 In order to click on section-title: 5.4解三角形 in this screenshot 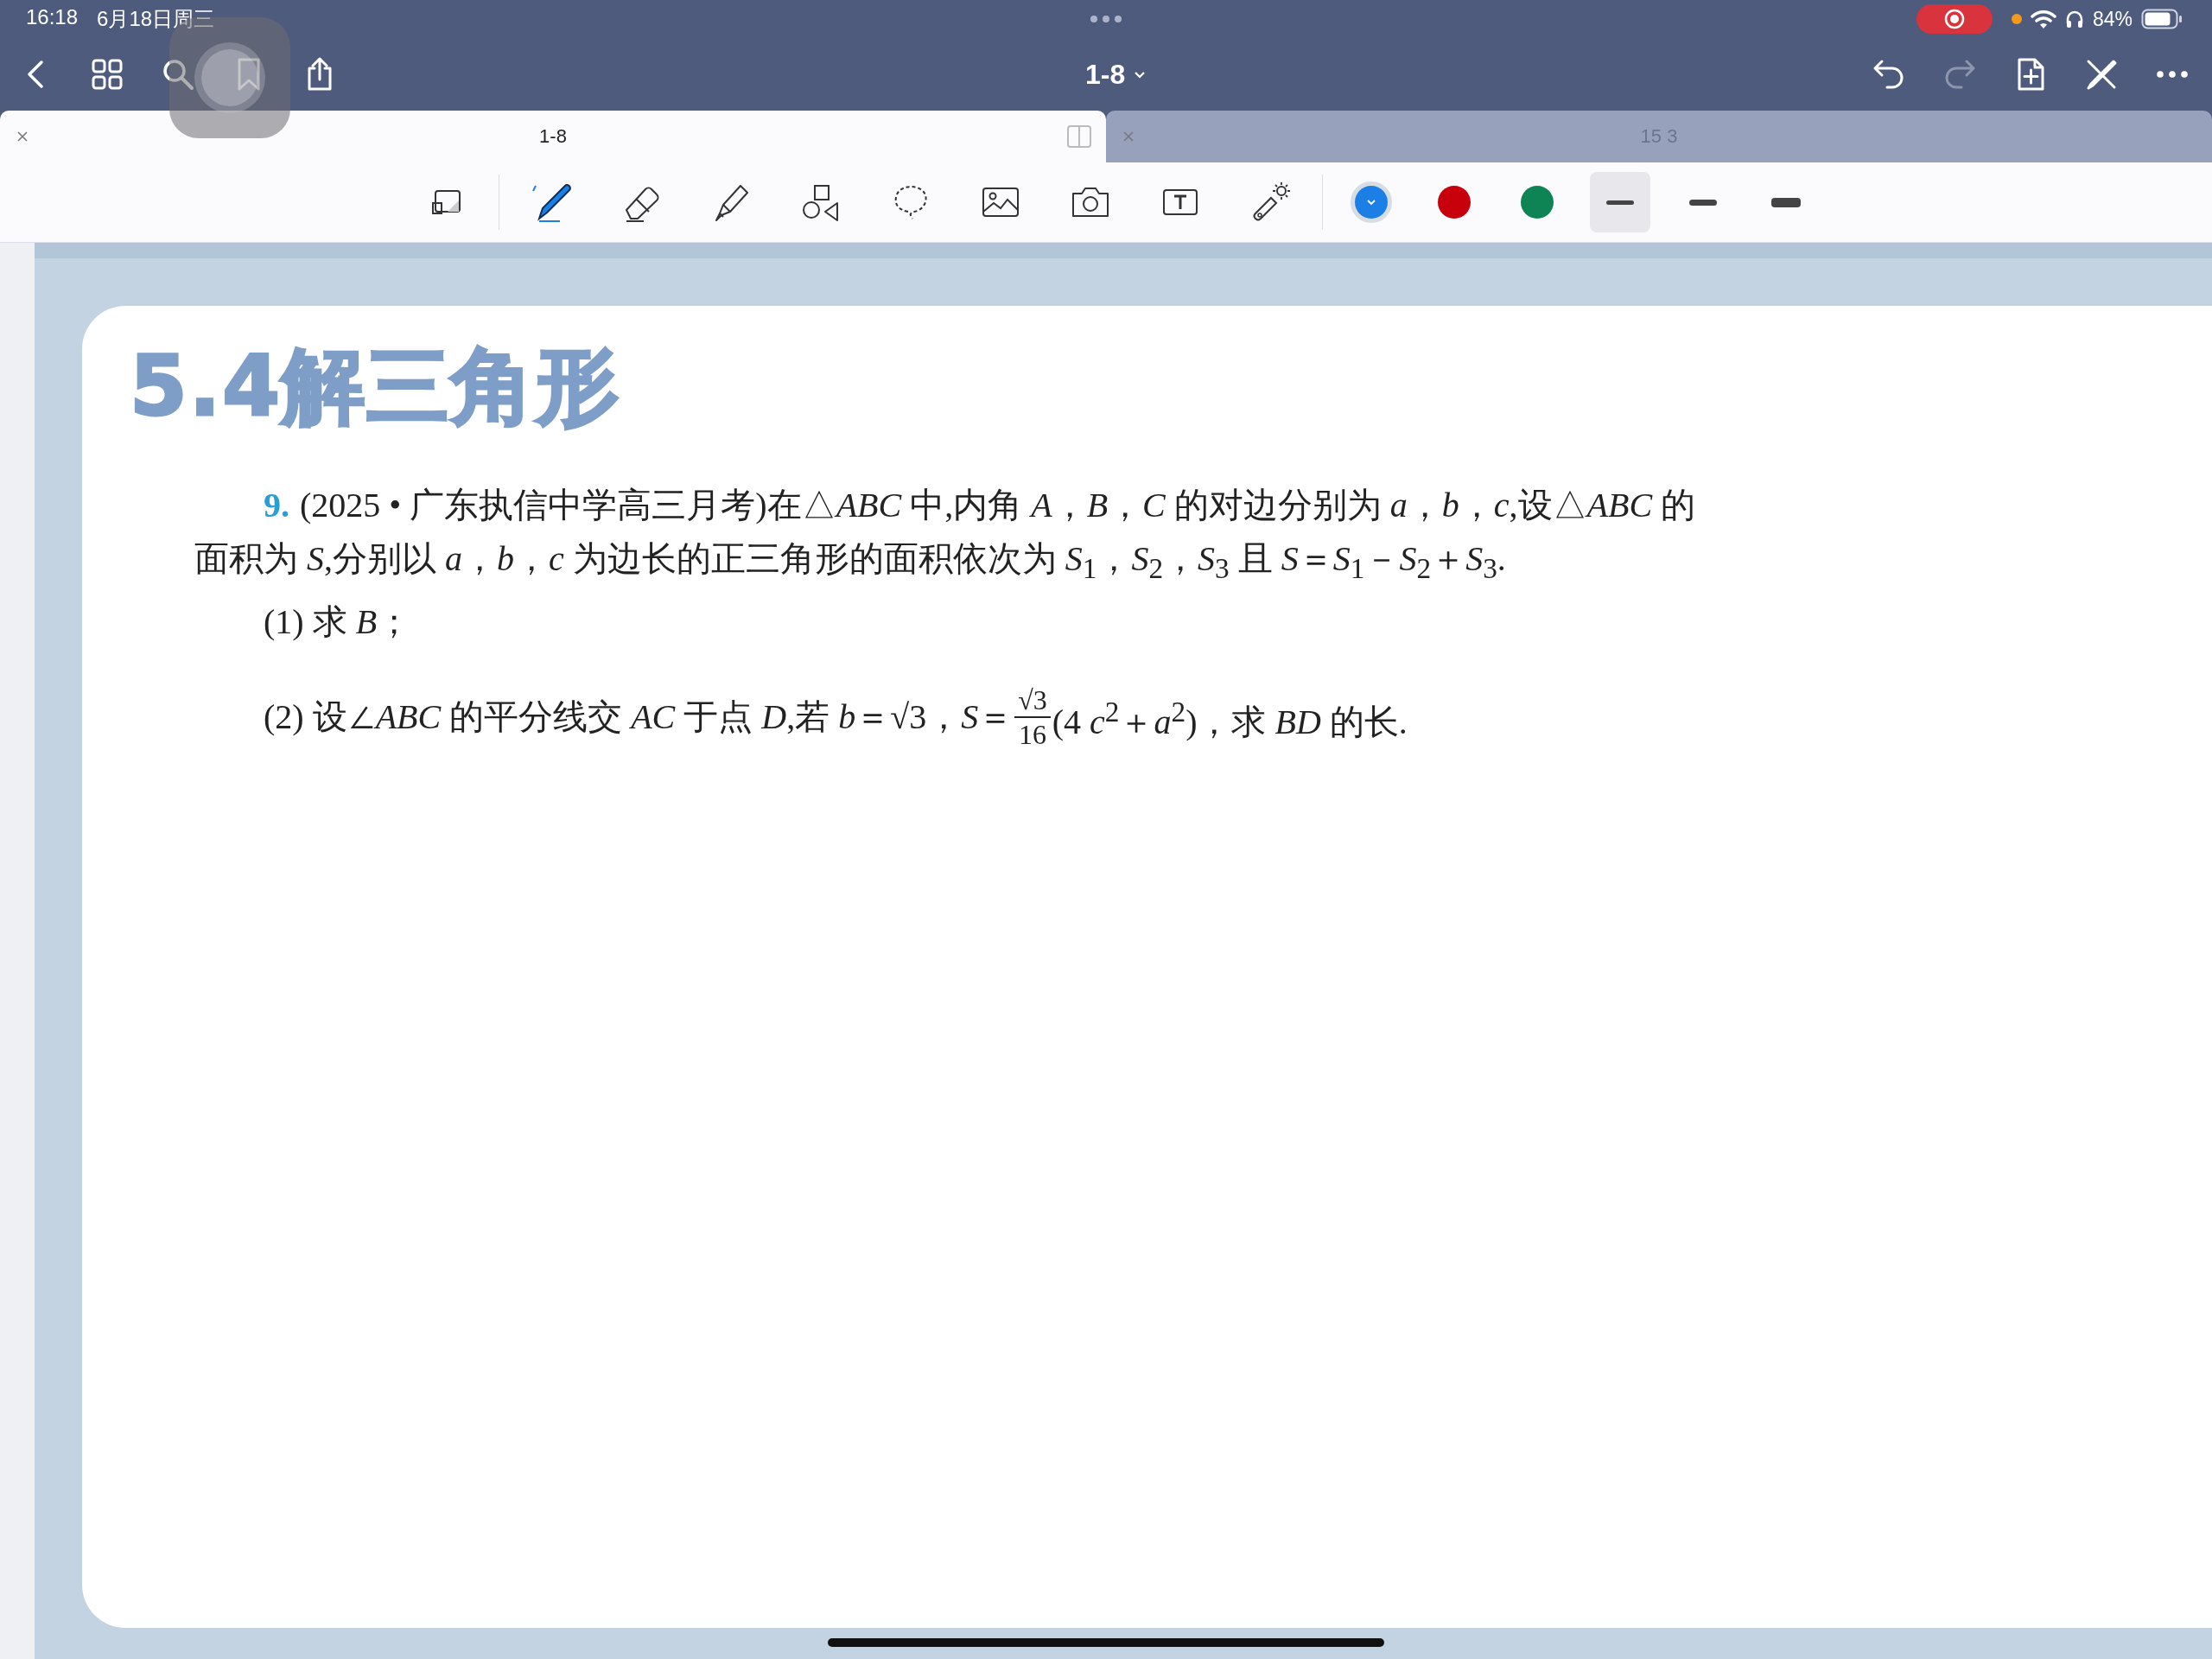, I will do `click(376, 386)`.